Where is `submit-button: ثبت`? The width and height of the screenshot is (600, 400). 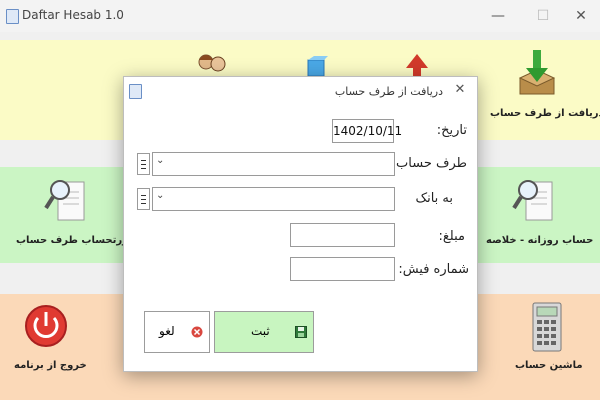
submit-button: ثبت is located at coordinates (264, 332).